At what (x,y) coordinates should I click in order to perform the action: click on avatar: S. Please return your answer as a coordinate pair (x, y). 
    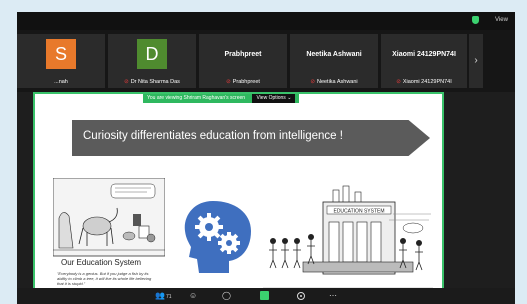
    Looking at the image, I should click on (61, 54).